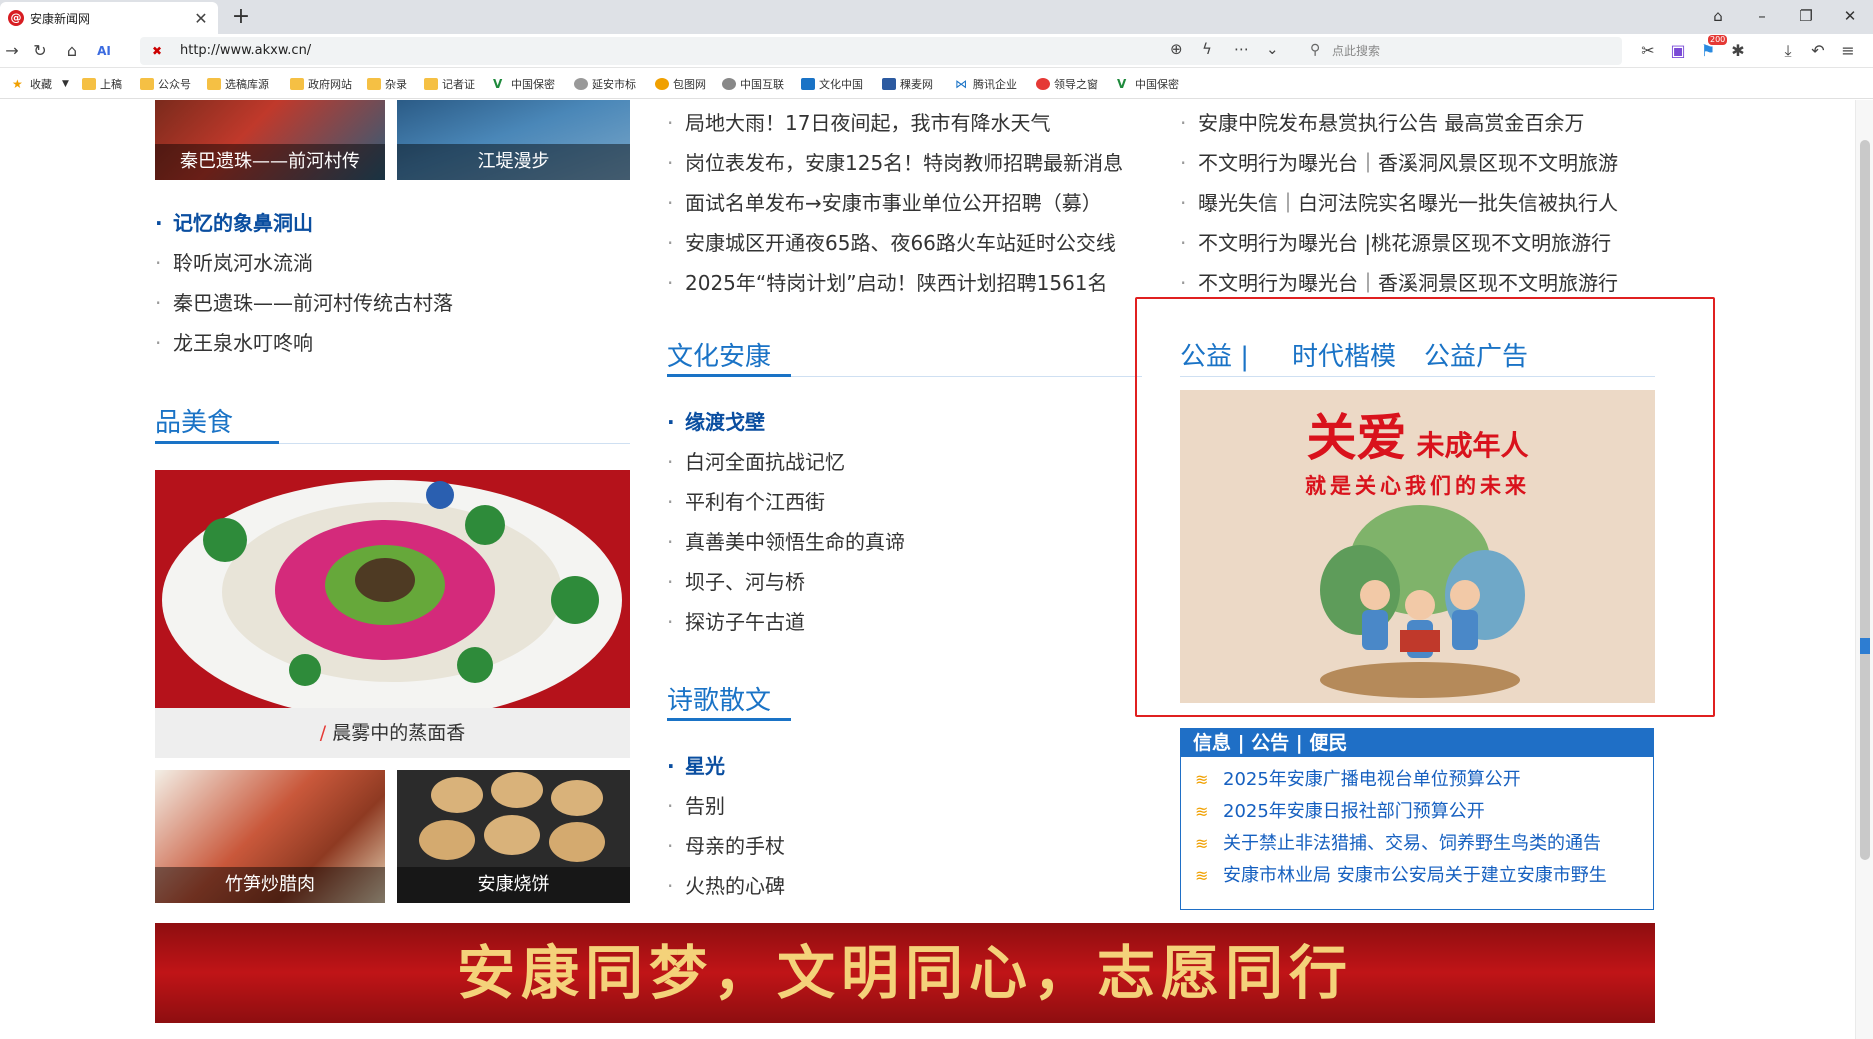  What do you see at coordinates (392, 589) in the screenshot?
I see `food-main-image` at bounding box center [392, 589].